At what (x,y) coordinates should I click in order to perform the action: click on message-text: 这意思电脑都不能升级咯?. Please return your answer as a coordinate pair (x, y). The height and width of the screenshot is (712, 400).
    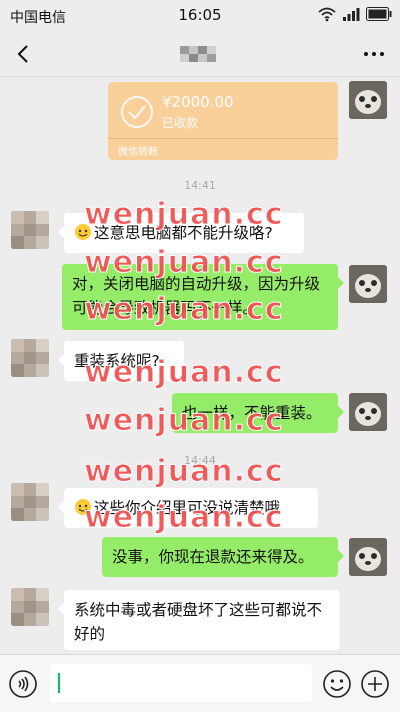
    Looking at the image, I should click on (183, 233).